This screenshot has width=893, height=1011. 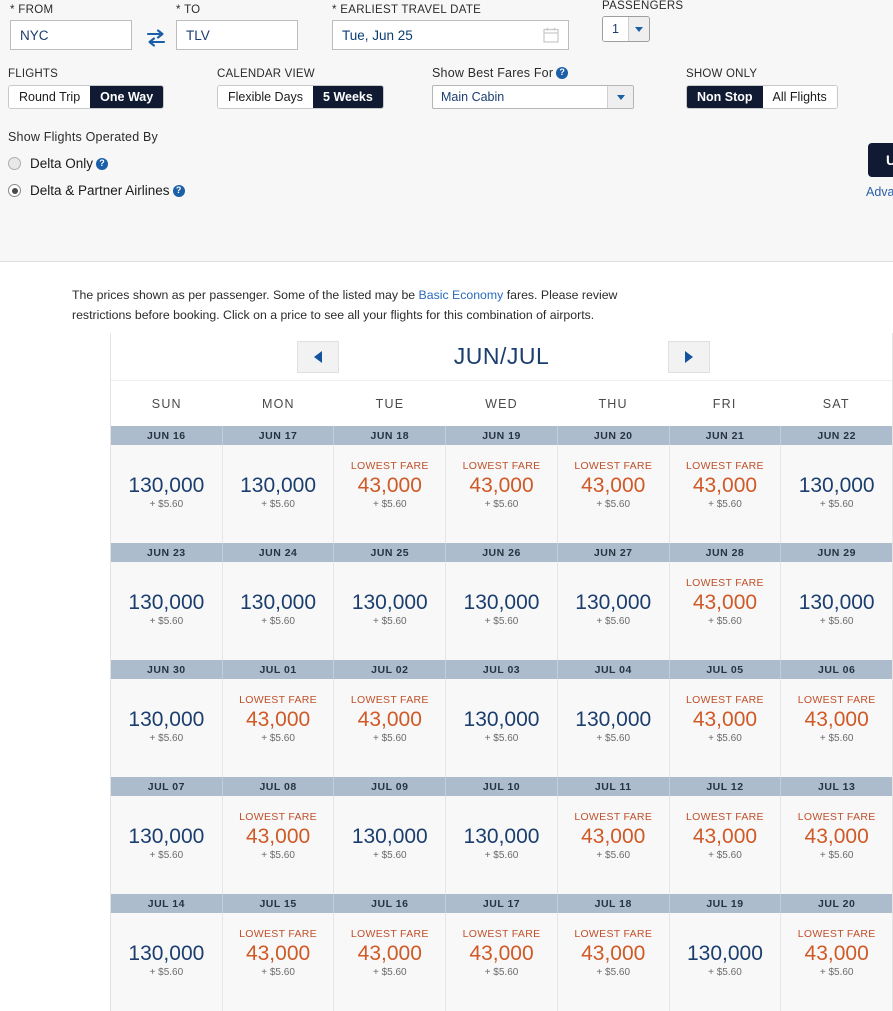 What do you see at coordinates (613, 435) in the screenshot?
I see `date-header-cell: JUN 20` at bounding box center [613, 435].